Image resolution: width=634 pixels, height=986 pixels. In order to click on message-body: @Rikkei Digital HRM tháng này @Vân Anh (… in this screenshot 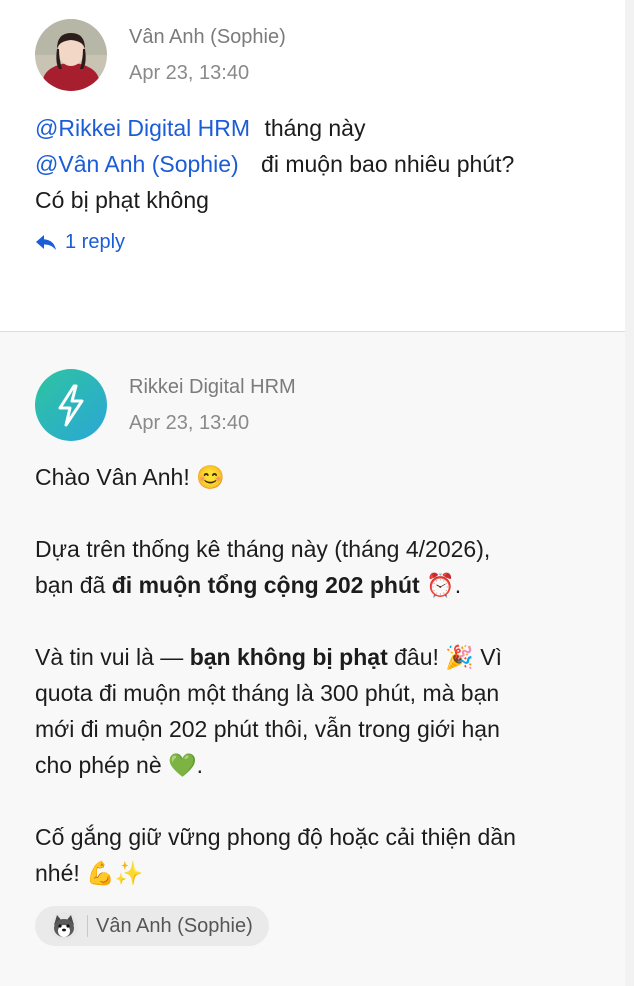, I will do `click(274, 164)`.